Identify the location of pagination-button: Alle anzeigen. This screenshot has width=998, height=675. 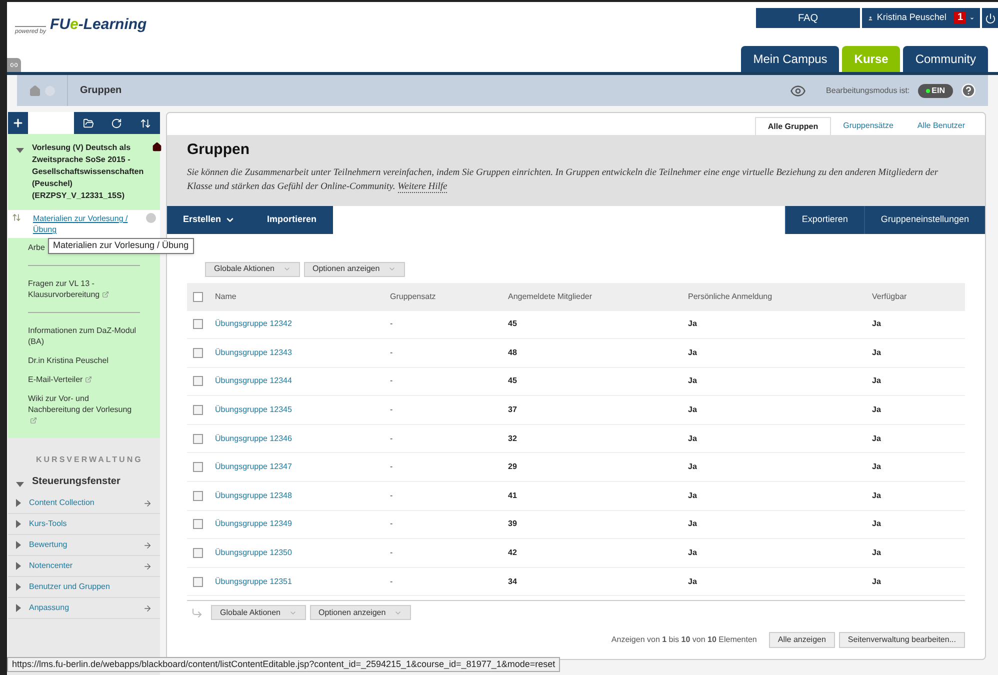
(801, 640).